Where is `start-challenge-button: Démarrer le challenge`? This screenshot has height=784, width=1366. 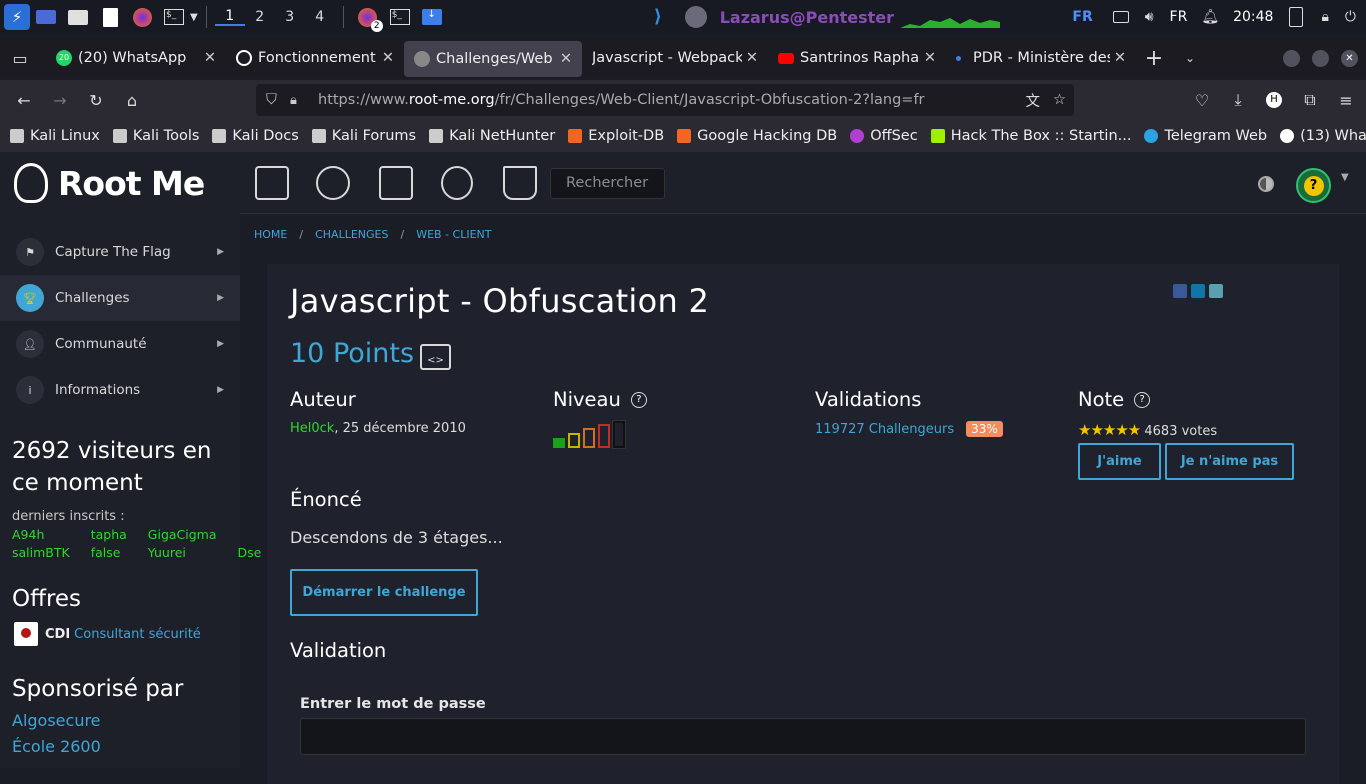 start-challenge-button: Démarrer le challenge is located at coordinates (384, 592).